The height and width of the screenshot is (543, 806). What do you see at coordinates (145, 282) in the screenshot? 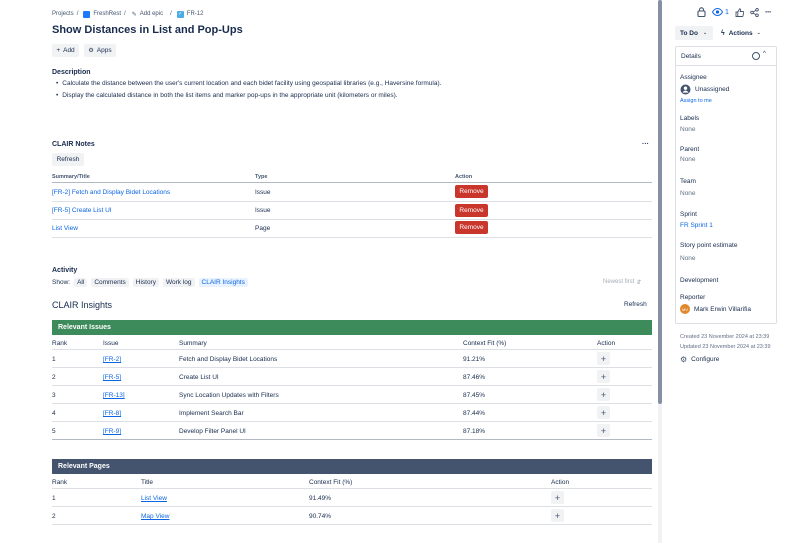
I see `filter-history: History` at bounding box center [145, 282].